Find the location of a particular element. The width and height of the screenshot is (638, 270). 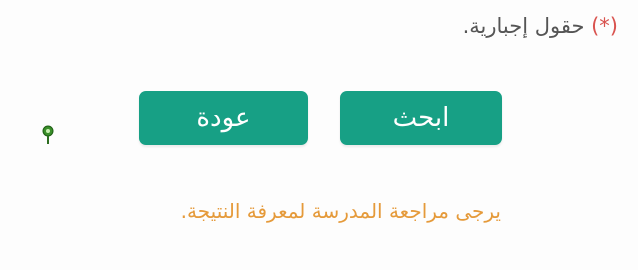

required-marker: (*) is located at coordinates (604, 26).